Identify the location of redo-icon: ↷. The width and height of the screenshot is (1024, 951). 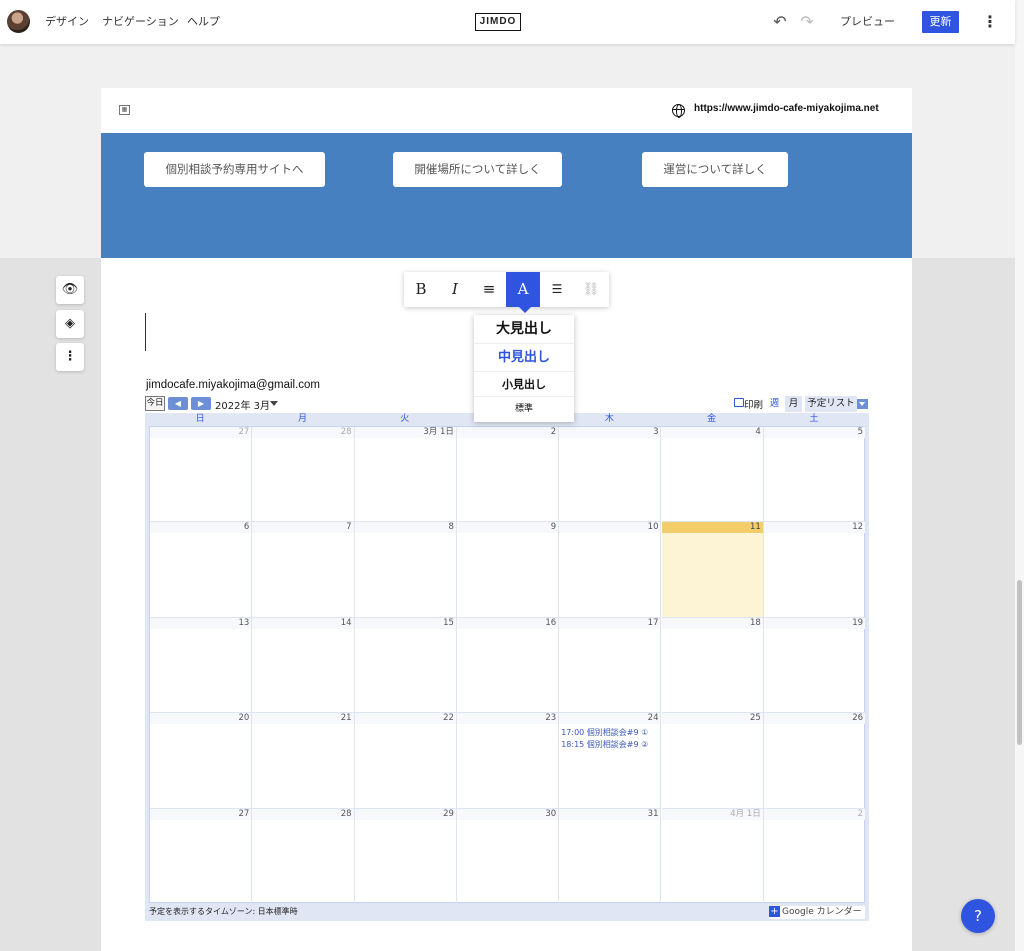
(807, 22).